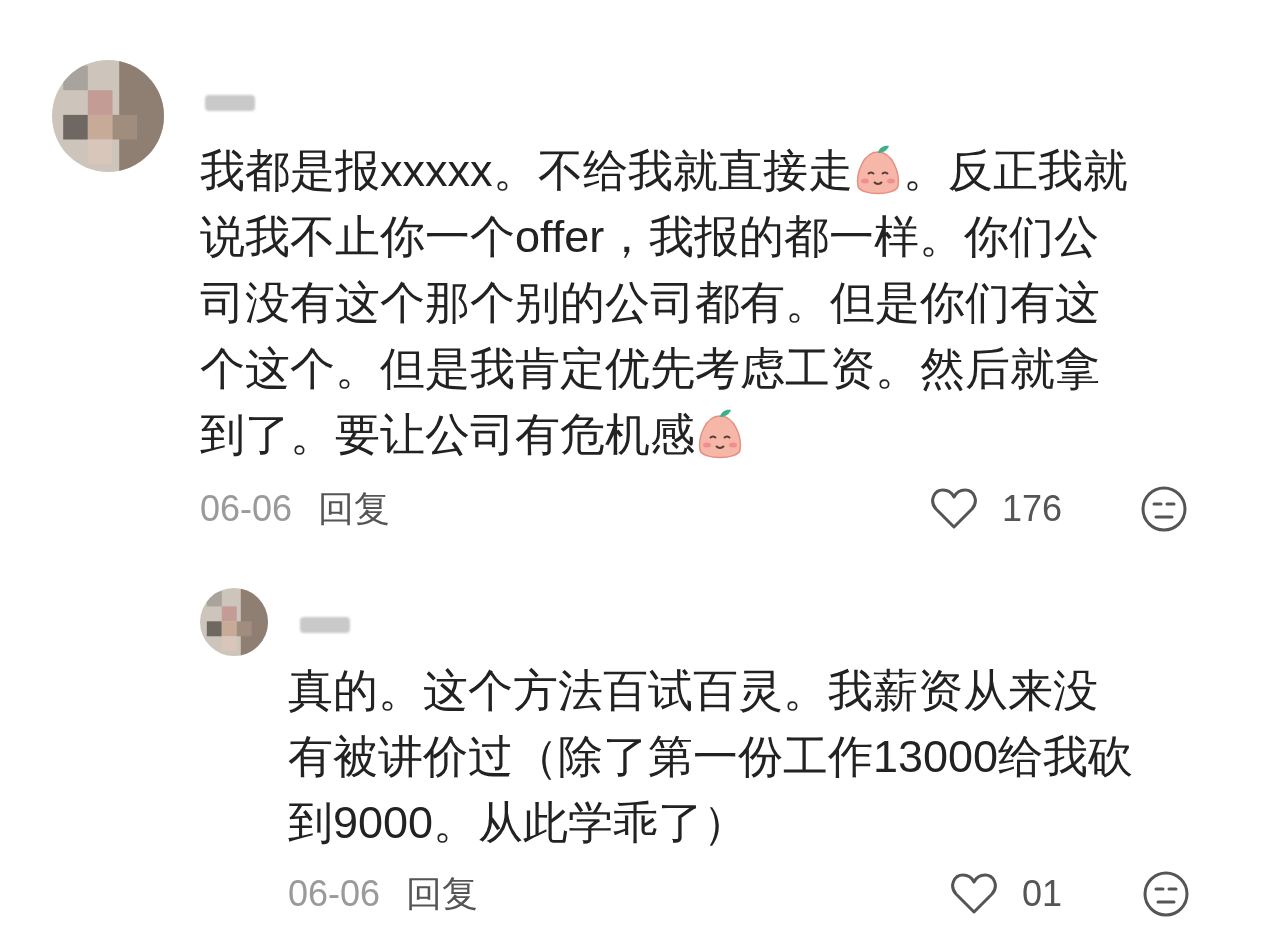 The width and height of the screenshot is (1264, 940). Describe the element at coordinates (447, 435) in the screenshot. I see `comment-text: 到了。要让公司有危机感` at that location.